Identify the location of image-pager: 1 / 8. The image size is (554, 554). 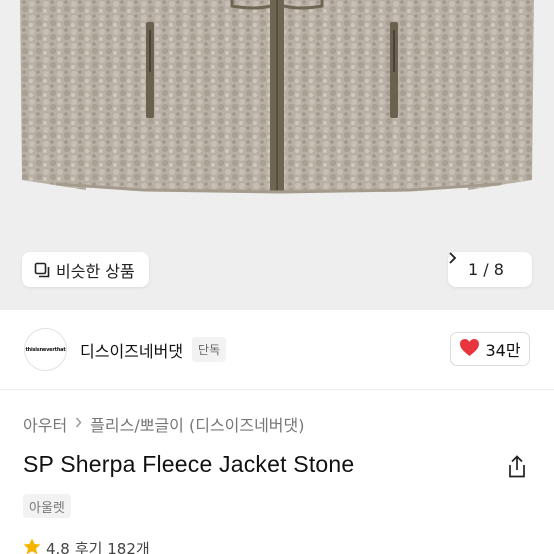
(490, 269).